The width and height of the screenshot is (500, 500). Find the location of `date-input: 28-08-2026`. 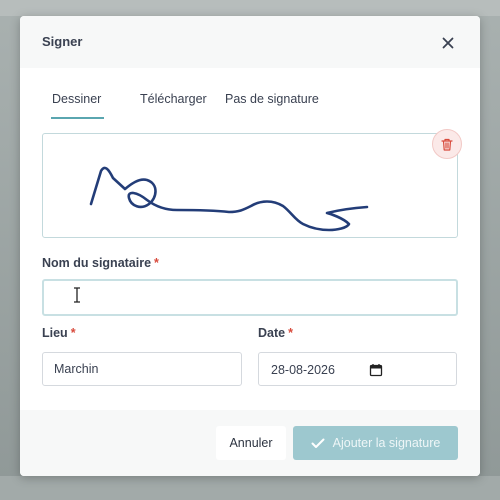

date-input: 28-08-2026 is located at coordinates (357, 369).